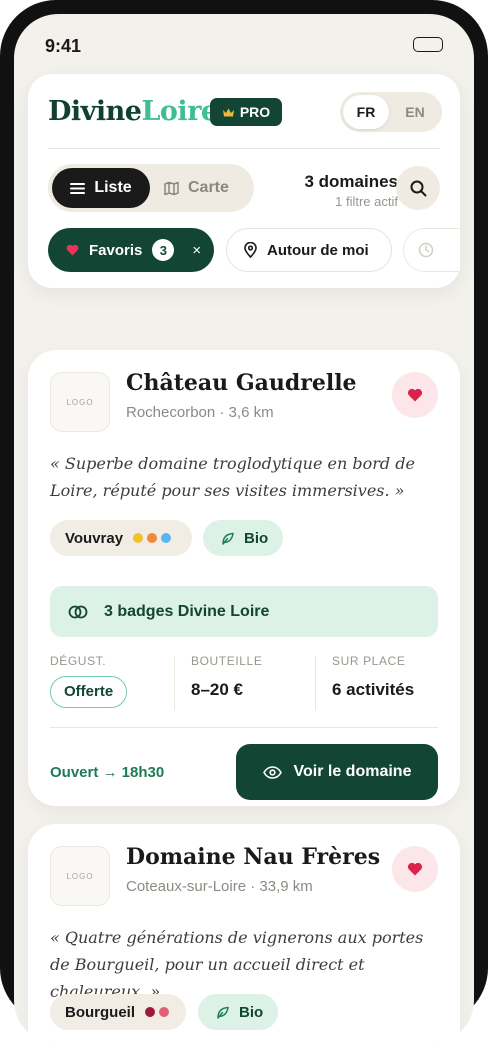 This screenshot has height=1044, width=488. I want to click on filter-chips: Favoris 3 × Autour de moi, so click(254, 251).